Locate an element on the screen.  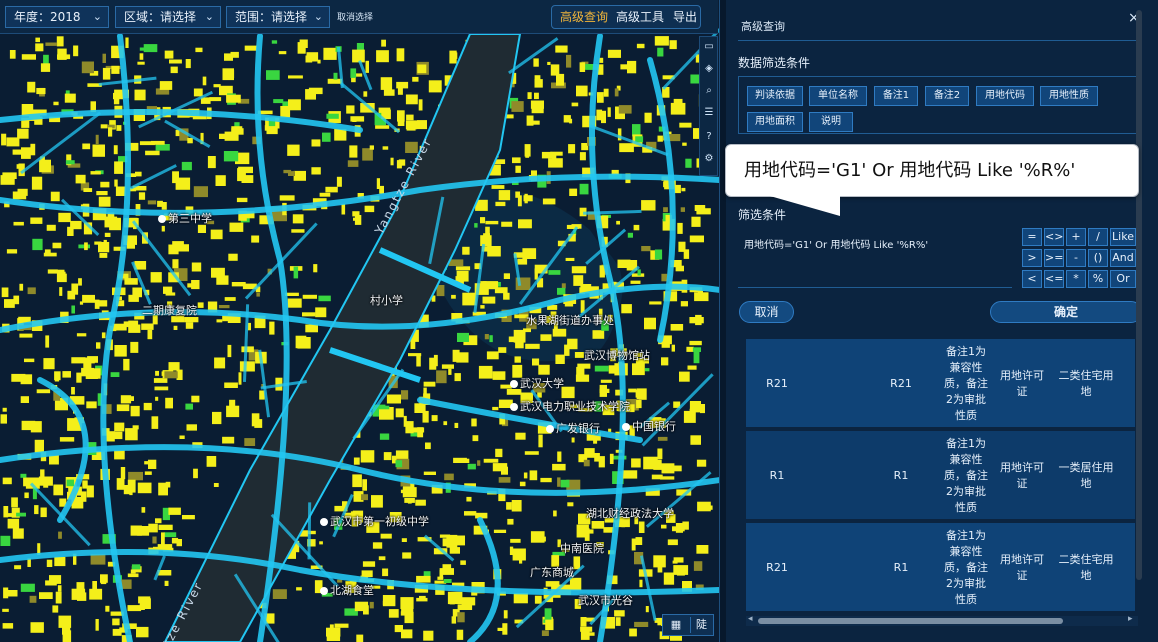
scroll-right-icon: ▸ is located at coordinates (1130, 619).